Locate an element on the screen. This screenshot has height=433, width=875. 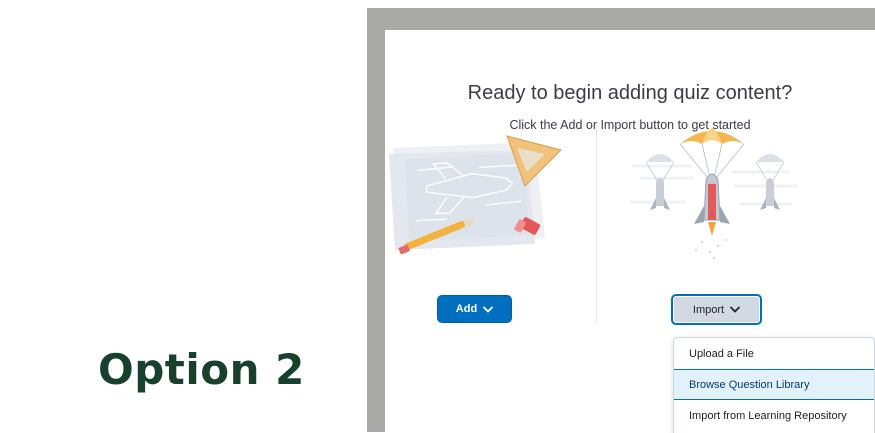
menu-item-upload-file: Upload a File is located at coordinates (774, 353).